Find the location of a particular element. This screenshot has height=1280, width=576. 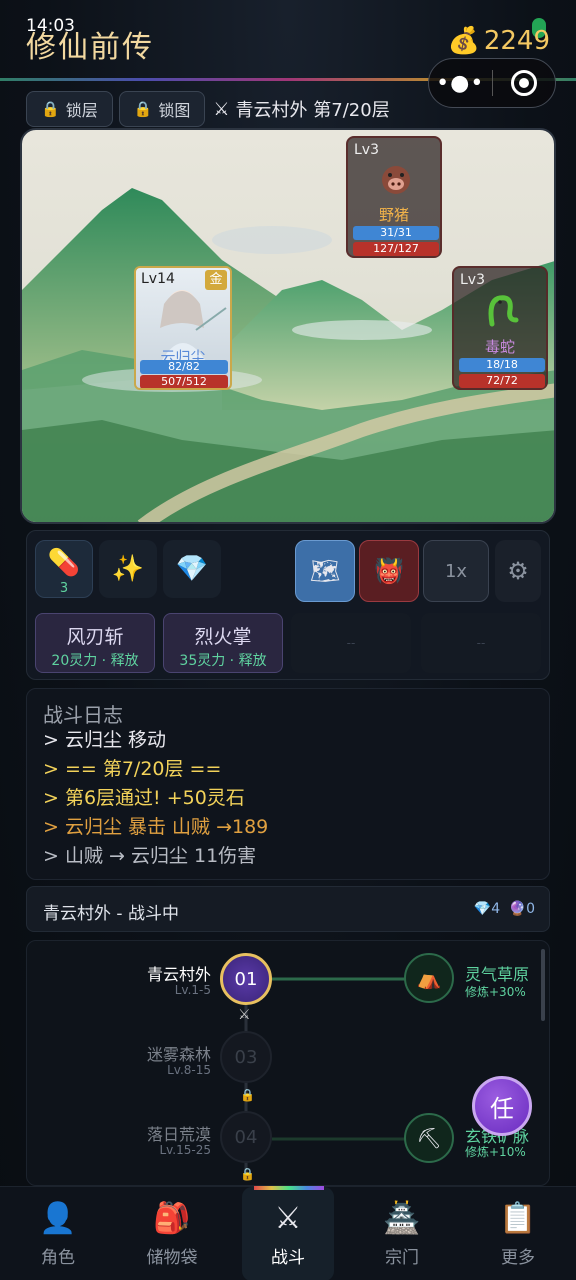

skill-cost: 20灵力 · 释放 is located at coordinates (95, 661).